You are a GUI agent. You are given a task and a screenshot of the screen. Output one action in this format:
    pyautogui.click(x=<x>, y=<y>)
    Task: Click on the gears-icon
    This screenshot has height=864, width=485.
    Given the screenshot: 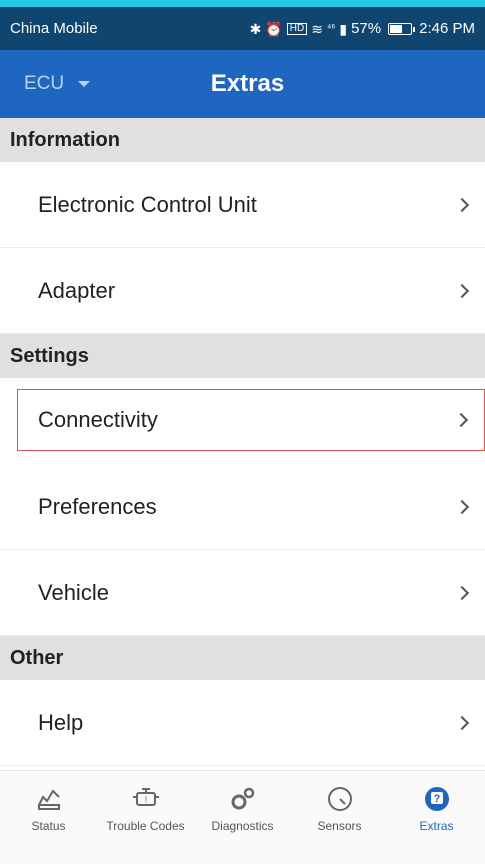 What is the action you would take?
    pyautogui.click(x=242, y=798)
    